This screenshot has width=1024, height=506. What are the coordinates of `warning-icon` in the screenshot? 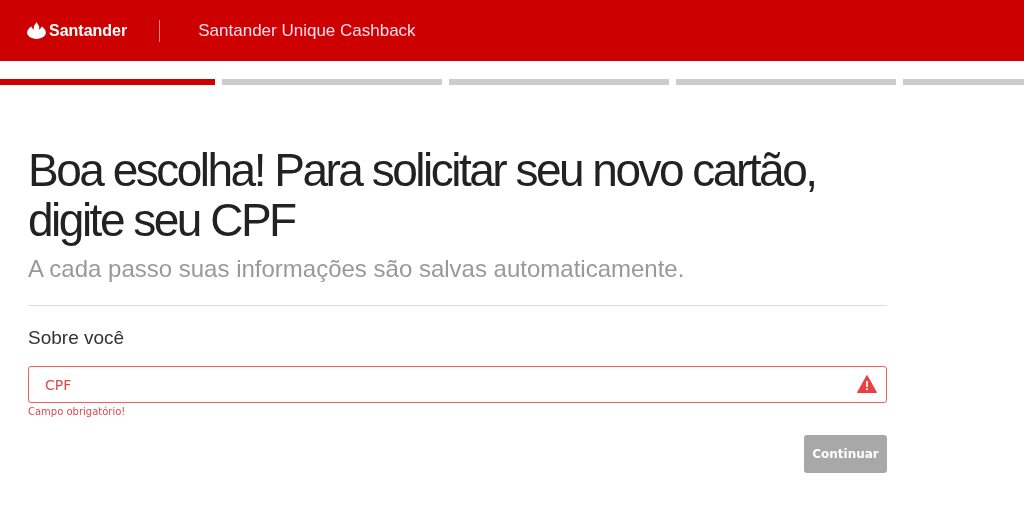 It's located at (867, 384).